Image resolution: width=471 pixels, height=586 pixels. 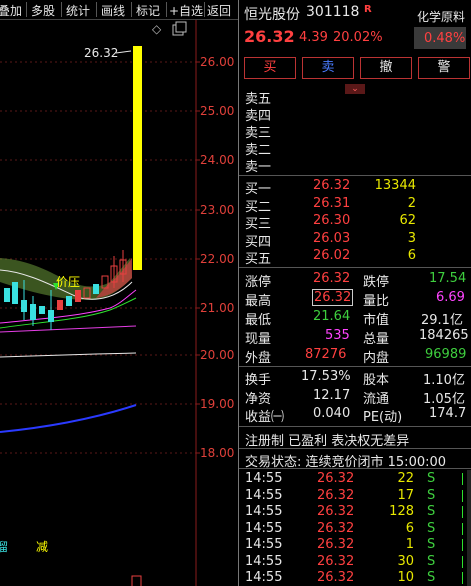 I want to click on stock-code: 301118, so click(x=333, y=12).